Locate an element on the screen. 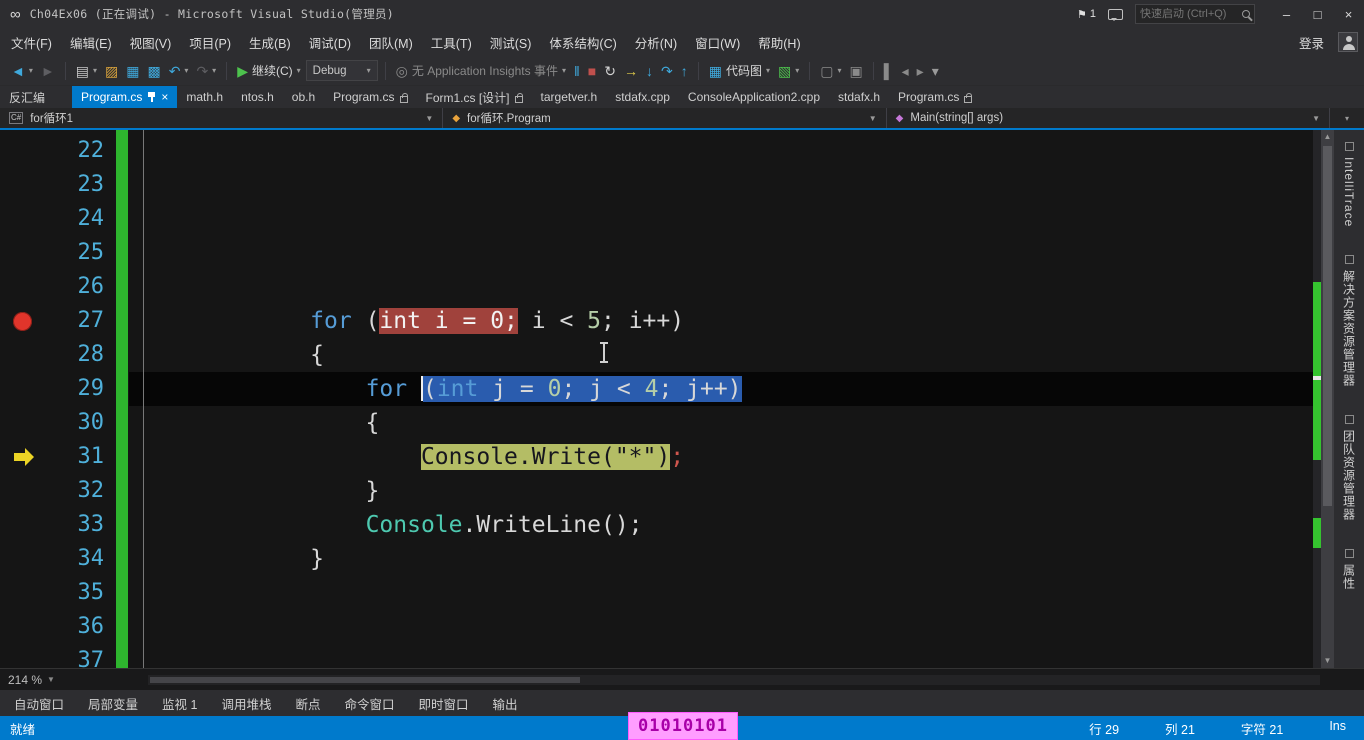 This screenshot has width=1364, height=740. code-line-29: 29 for (int j = 0; j < 4; j++) is located at coordinates (656, 389).